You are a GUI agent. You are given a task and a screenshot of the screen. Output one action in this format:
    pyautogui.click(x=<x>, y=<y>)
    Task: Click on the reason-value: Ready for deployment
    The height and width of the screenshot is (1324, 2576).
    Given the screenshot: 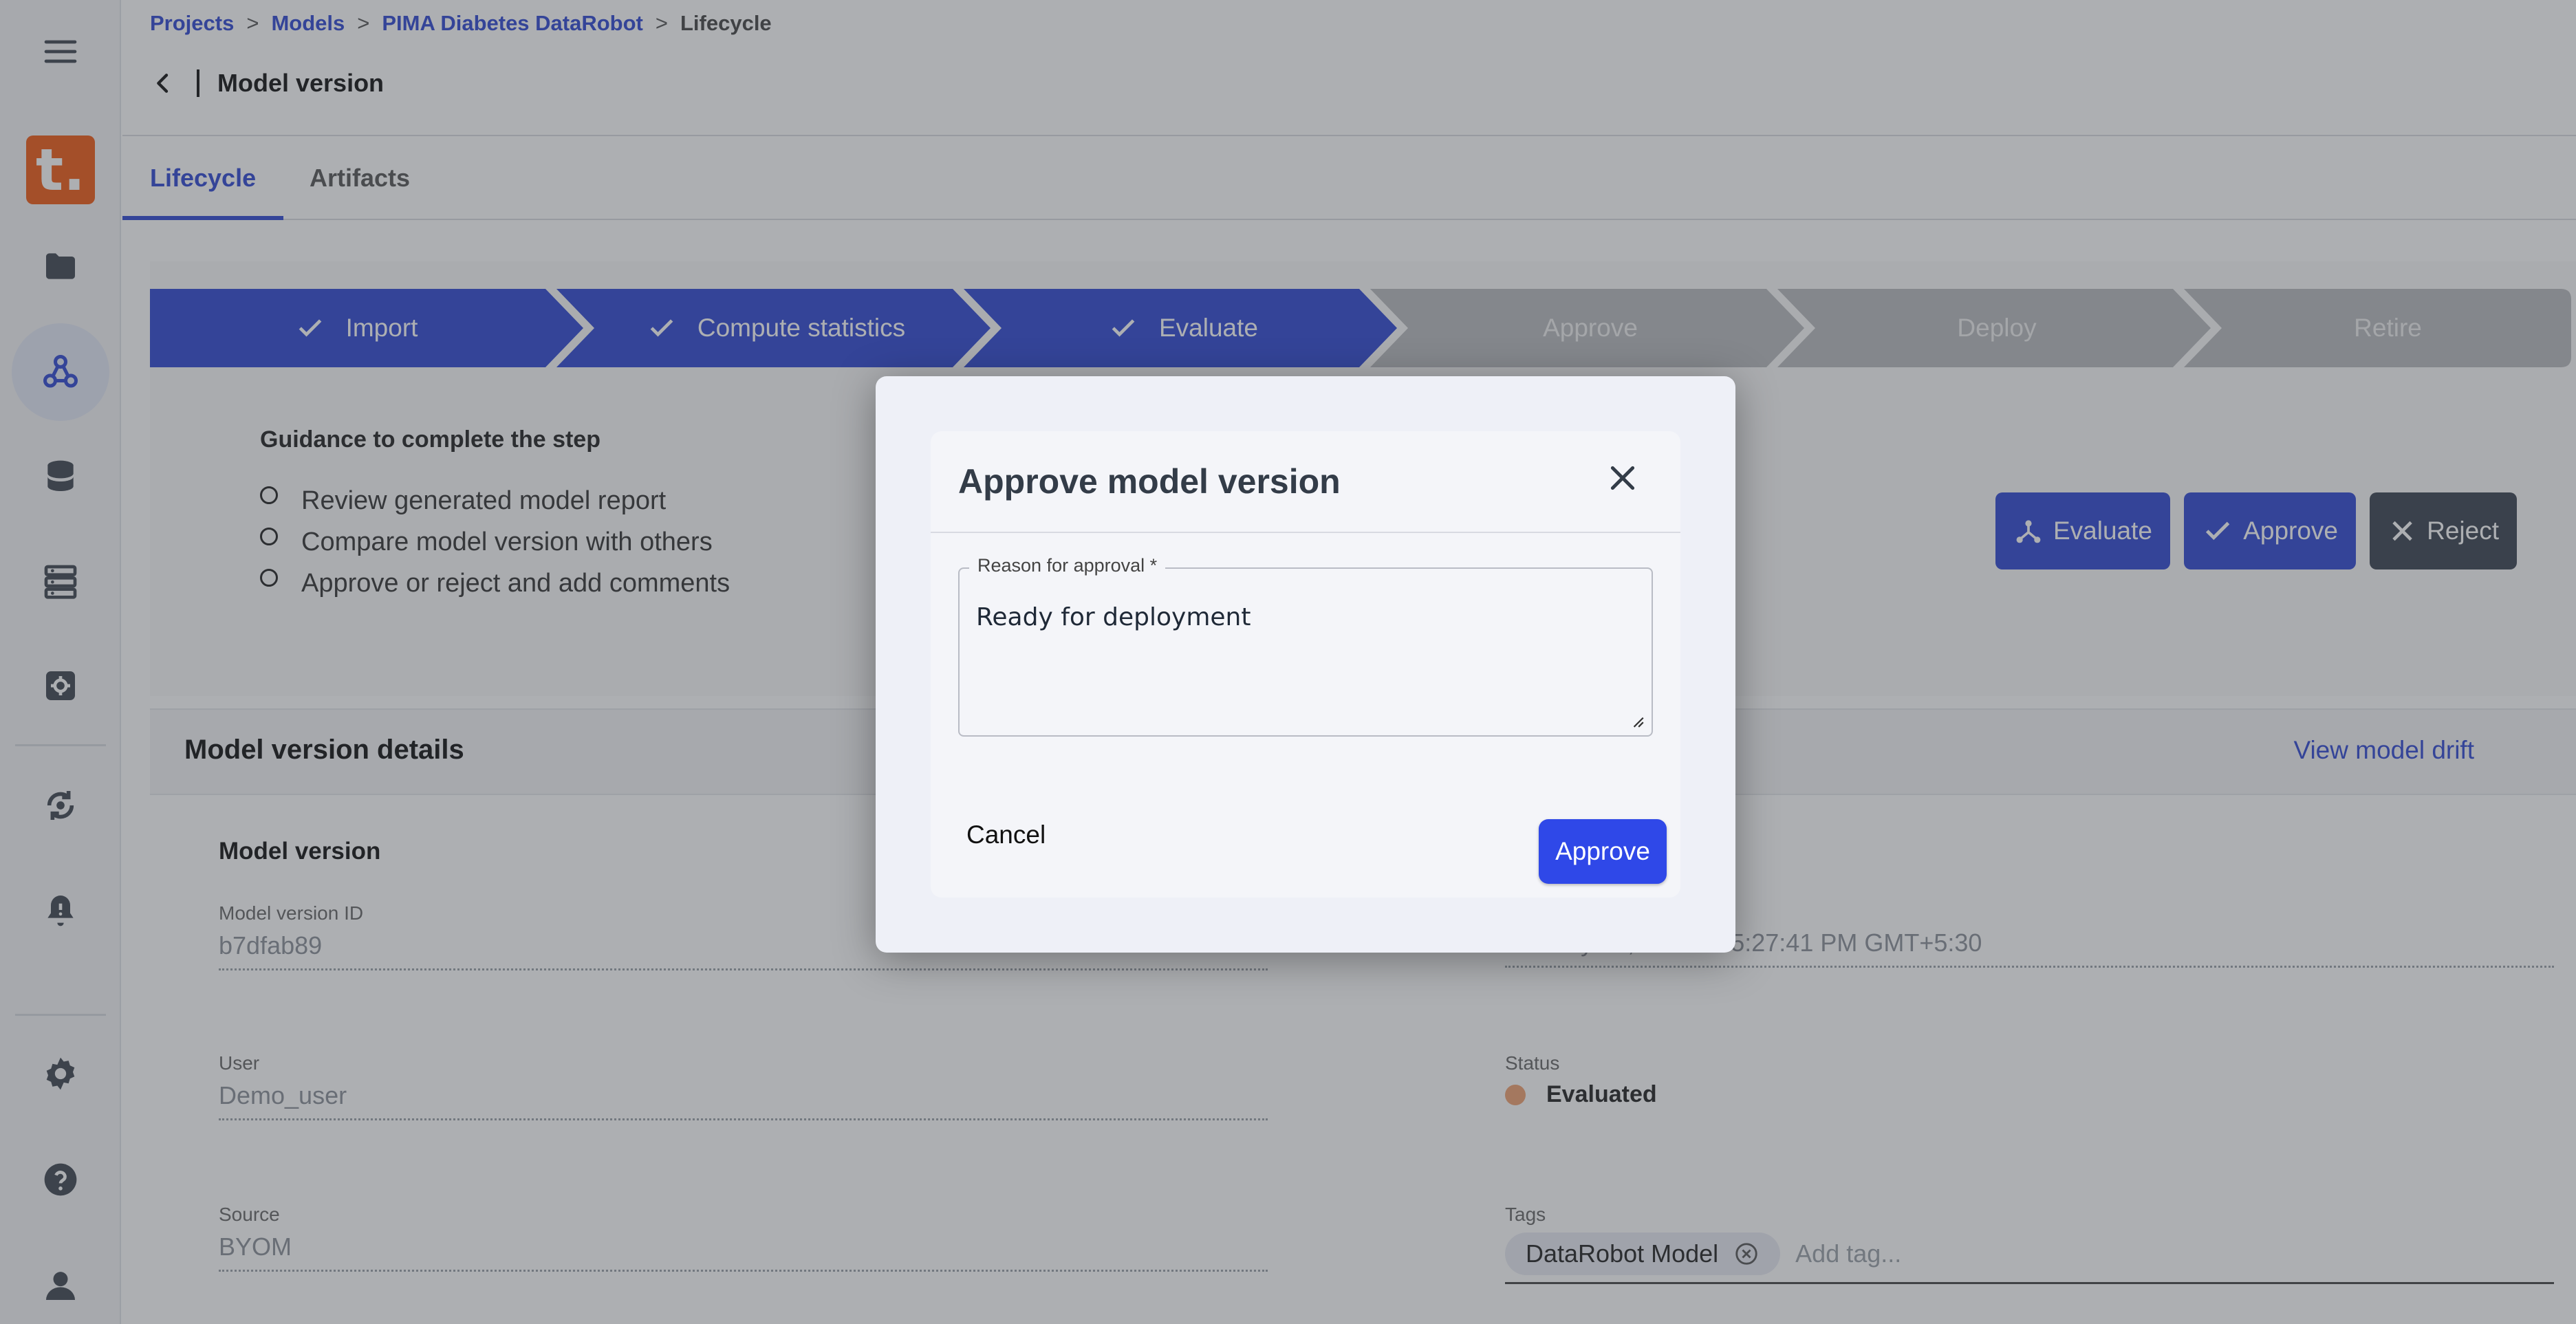 What is the action you would take?
    pyautogui.click(x=1113, y=617)
    